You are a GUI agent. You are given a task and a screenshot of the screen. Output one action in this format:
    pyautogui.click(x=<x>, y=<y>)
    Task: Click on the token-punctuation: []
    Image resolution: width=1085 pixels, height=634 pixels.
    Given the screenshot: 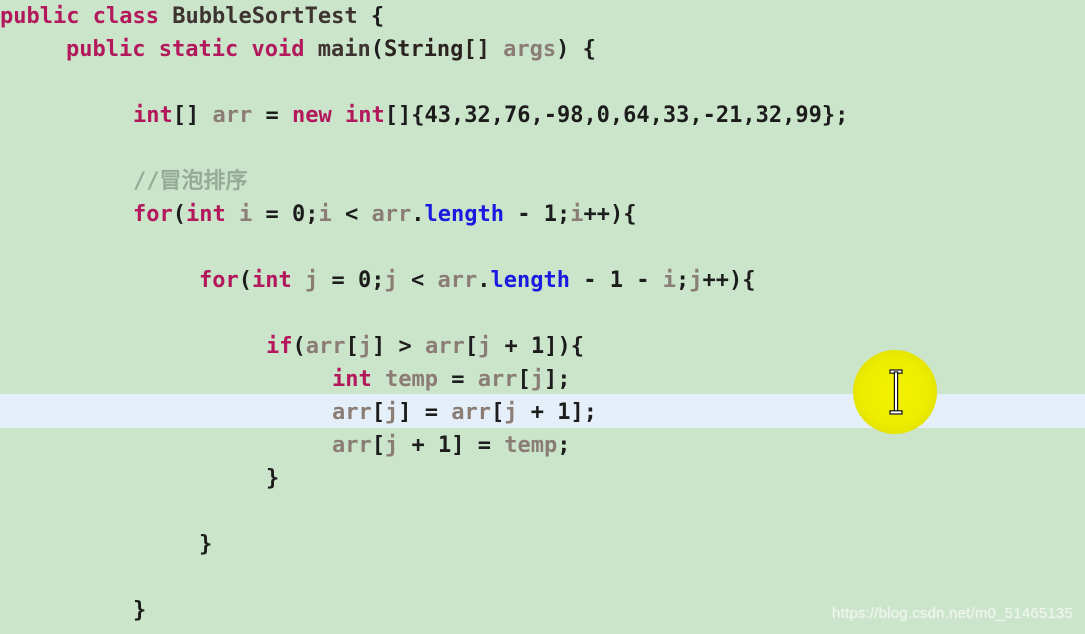 What is the action you would take?
    pyautogui.click(x=186, y=115)
    